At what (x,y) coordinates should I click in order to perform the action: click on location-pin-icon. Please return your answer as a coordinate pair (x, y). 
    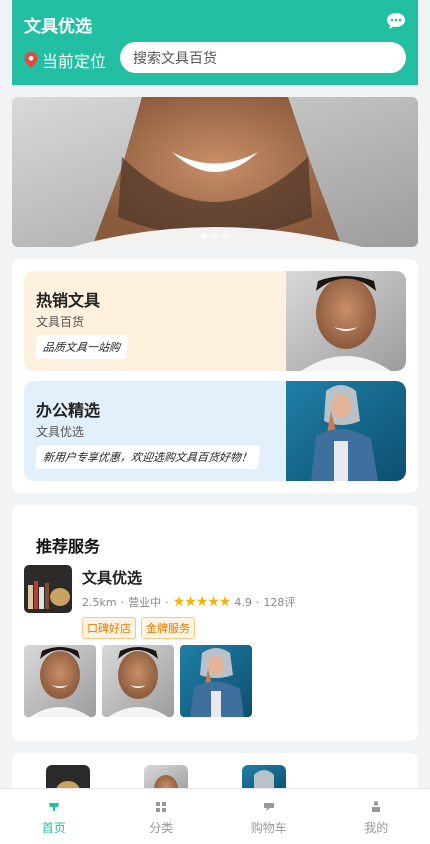
    Looking at the image, I should click on (31, 60).